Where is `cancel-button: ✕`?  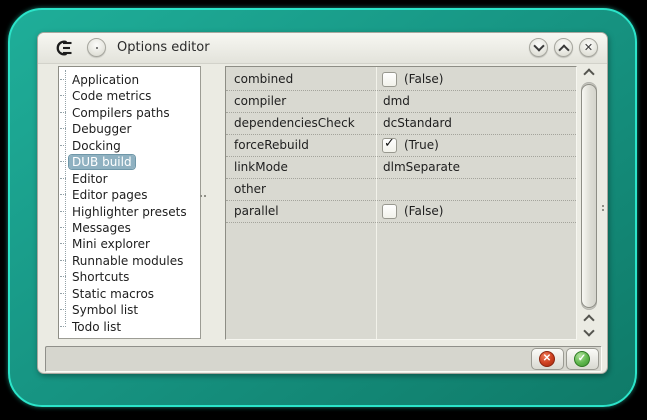
cancel-button: ✕ is located at coordinates (547, 359).